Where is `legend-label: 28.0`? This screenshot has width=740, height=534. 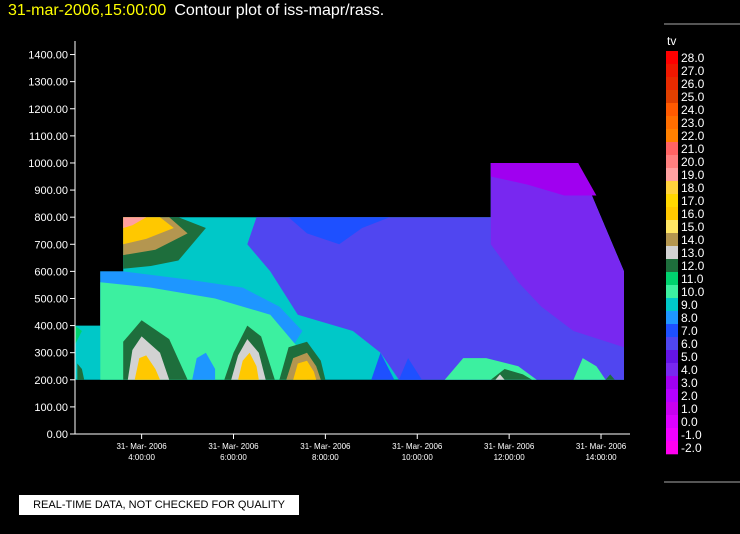
legend-label: 28.0 is located at coordinates (693, 58).